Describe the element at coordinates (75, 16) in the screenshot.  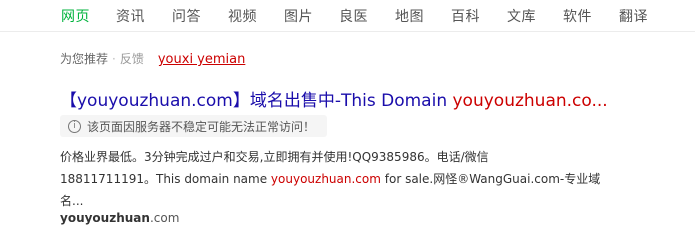
I see `tab-web: 网页` at that location.